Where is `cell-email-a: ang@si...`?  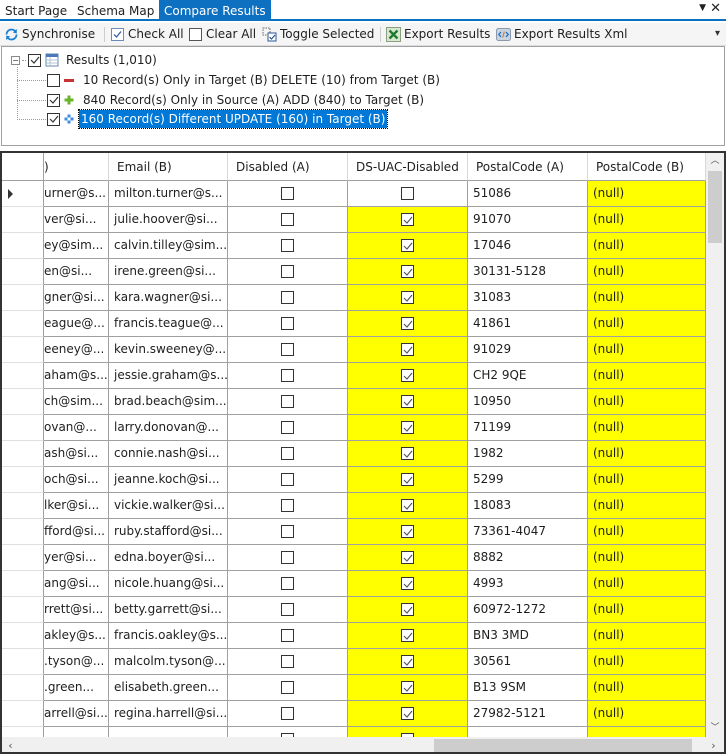
cell-email-a: ang@si... is located at coordinates (76, 584).